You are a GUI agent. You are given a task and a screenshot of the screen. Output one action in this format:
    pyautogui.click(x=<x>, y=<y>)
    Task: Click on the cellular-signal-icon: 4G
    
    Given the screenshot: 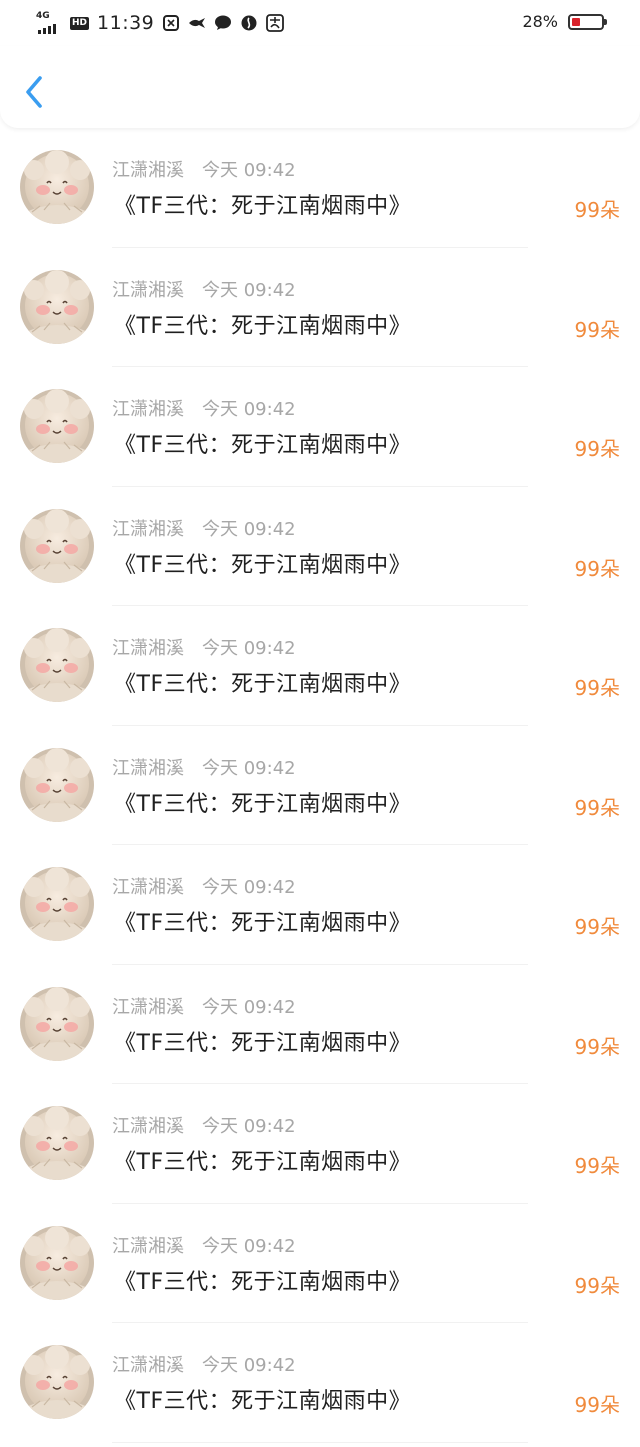 What is the action you would take?
    pyautogui.click(x=49, y=23)
    